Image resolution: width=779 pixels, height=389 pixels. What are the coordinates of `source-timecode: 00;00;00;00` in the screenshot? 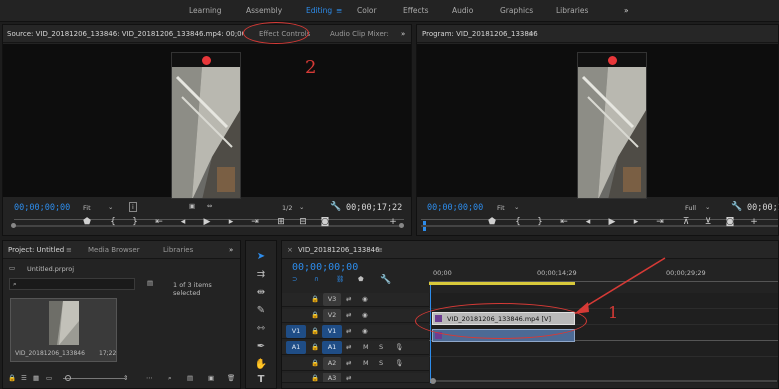 It's located at (42, 208).